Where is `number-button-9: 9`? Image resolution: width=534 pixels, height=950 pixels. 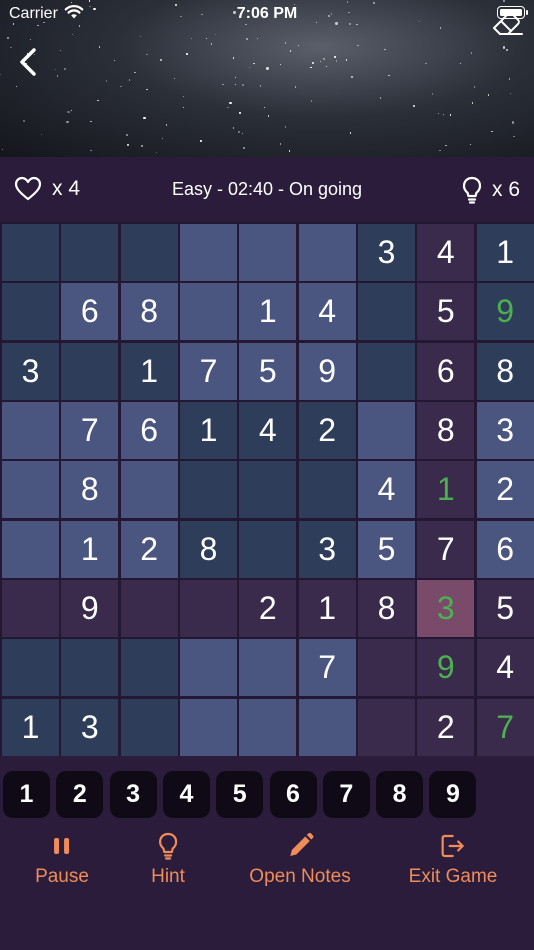
number-button-9: 9 is located at coordinates (453, 794).